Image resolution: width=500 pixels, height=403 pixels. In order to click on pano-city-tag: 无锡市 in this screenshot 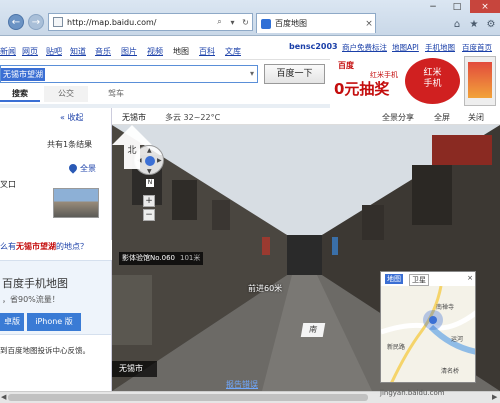, I will do `click(134, 369)`.